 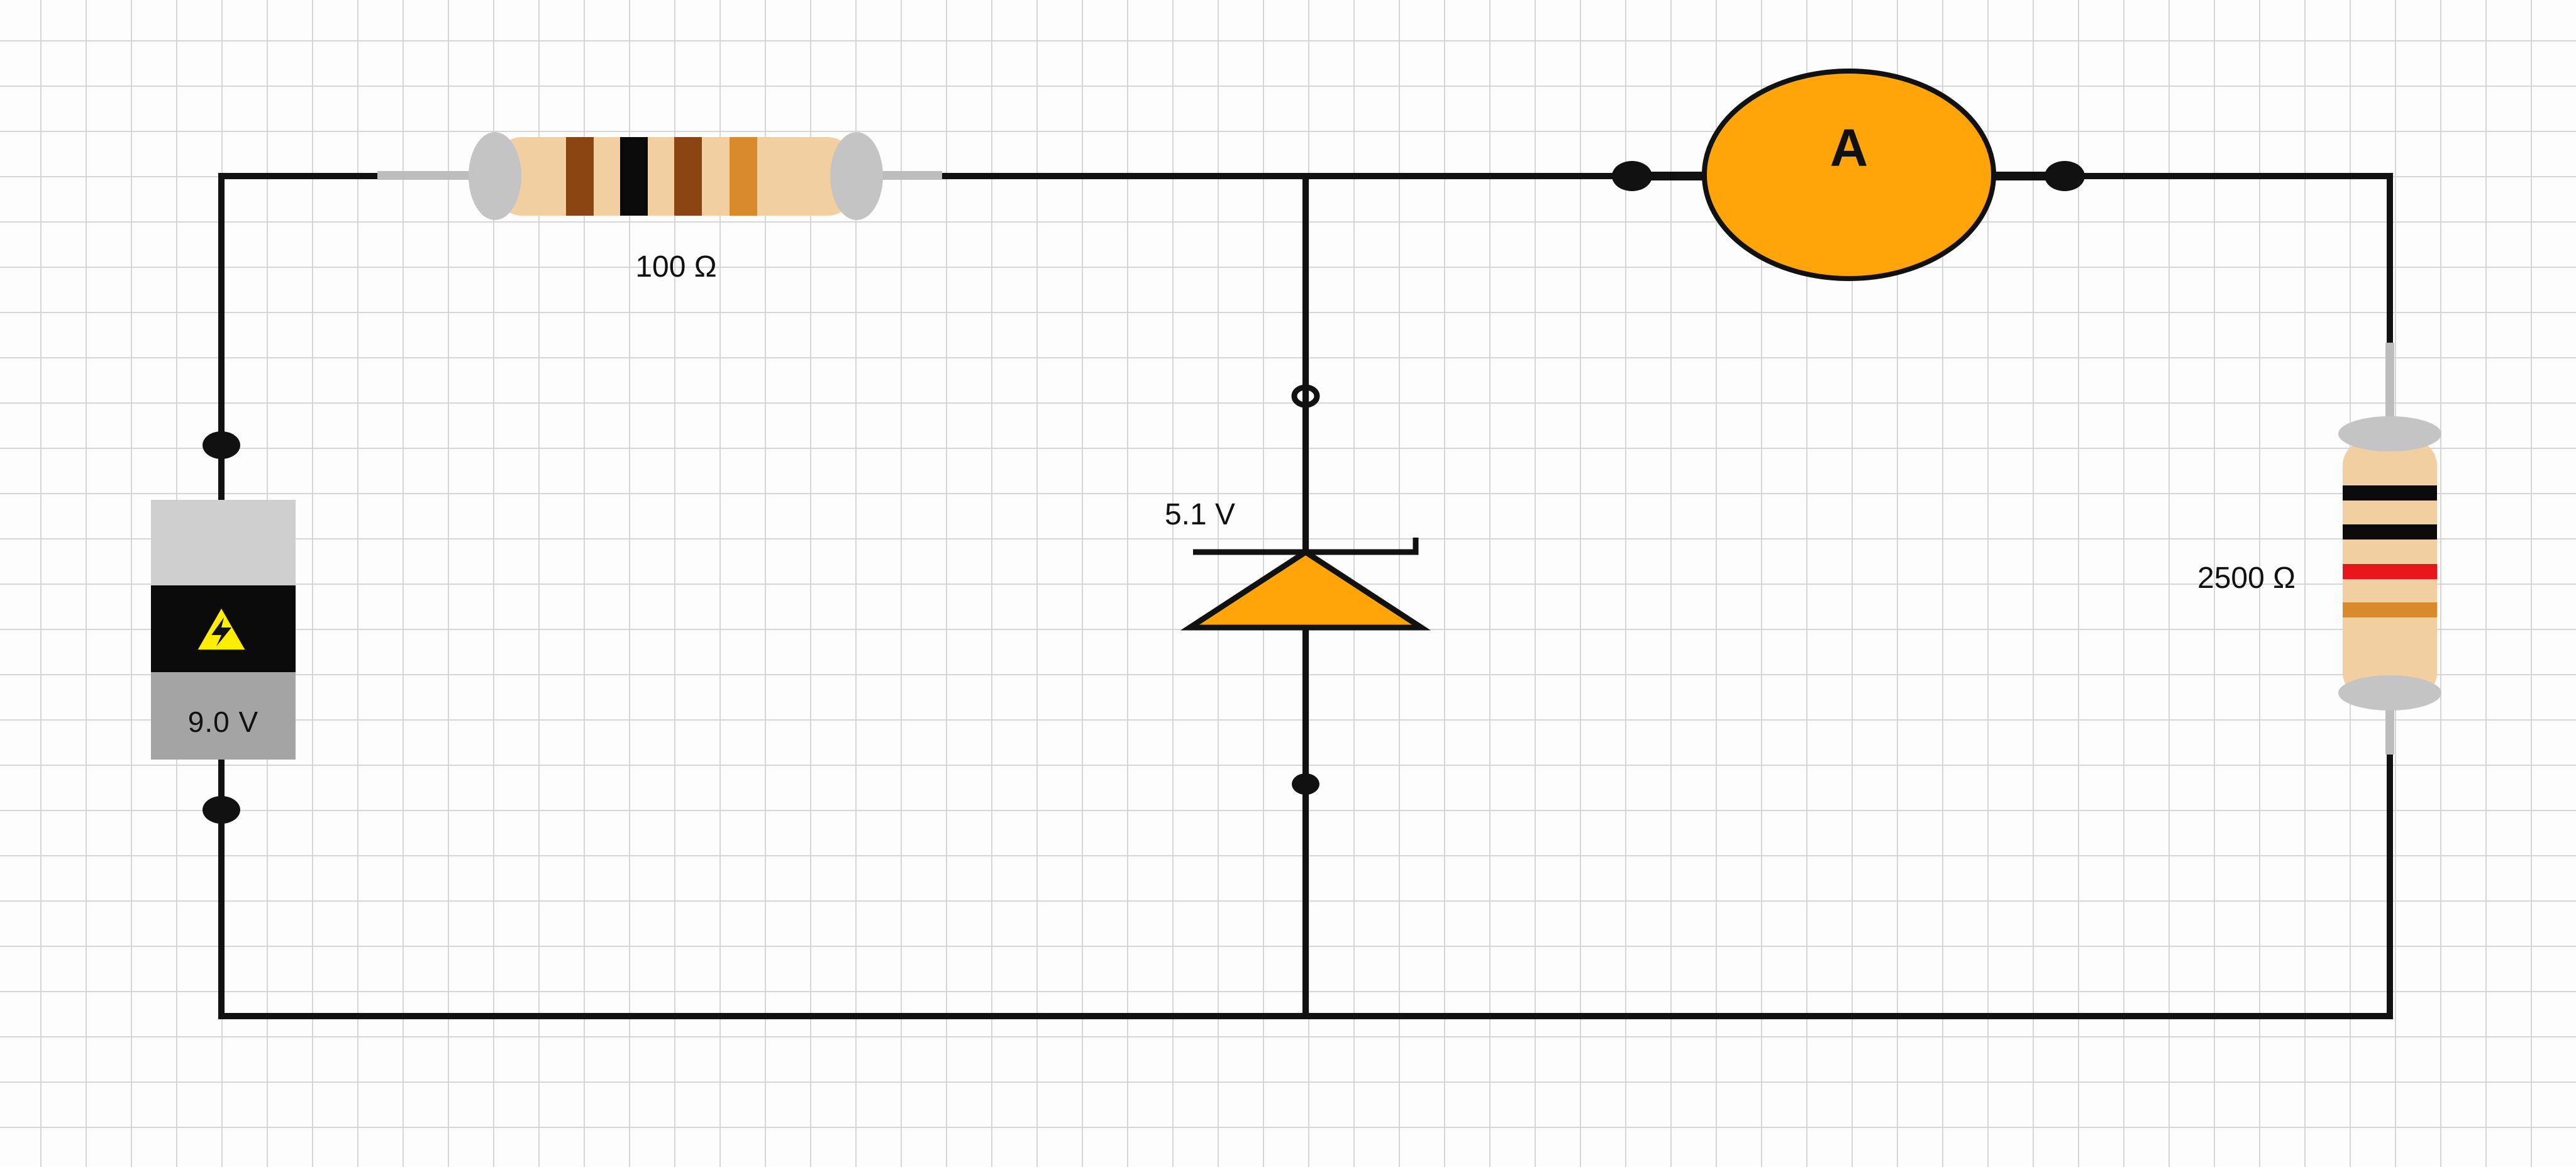 I want to click on zener-voltage-label: 5.1 V, so click(x=1200, y=514).